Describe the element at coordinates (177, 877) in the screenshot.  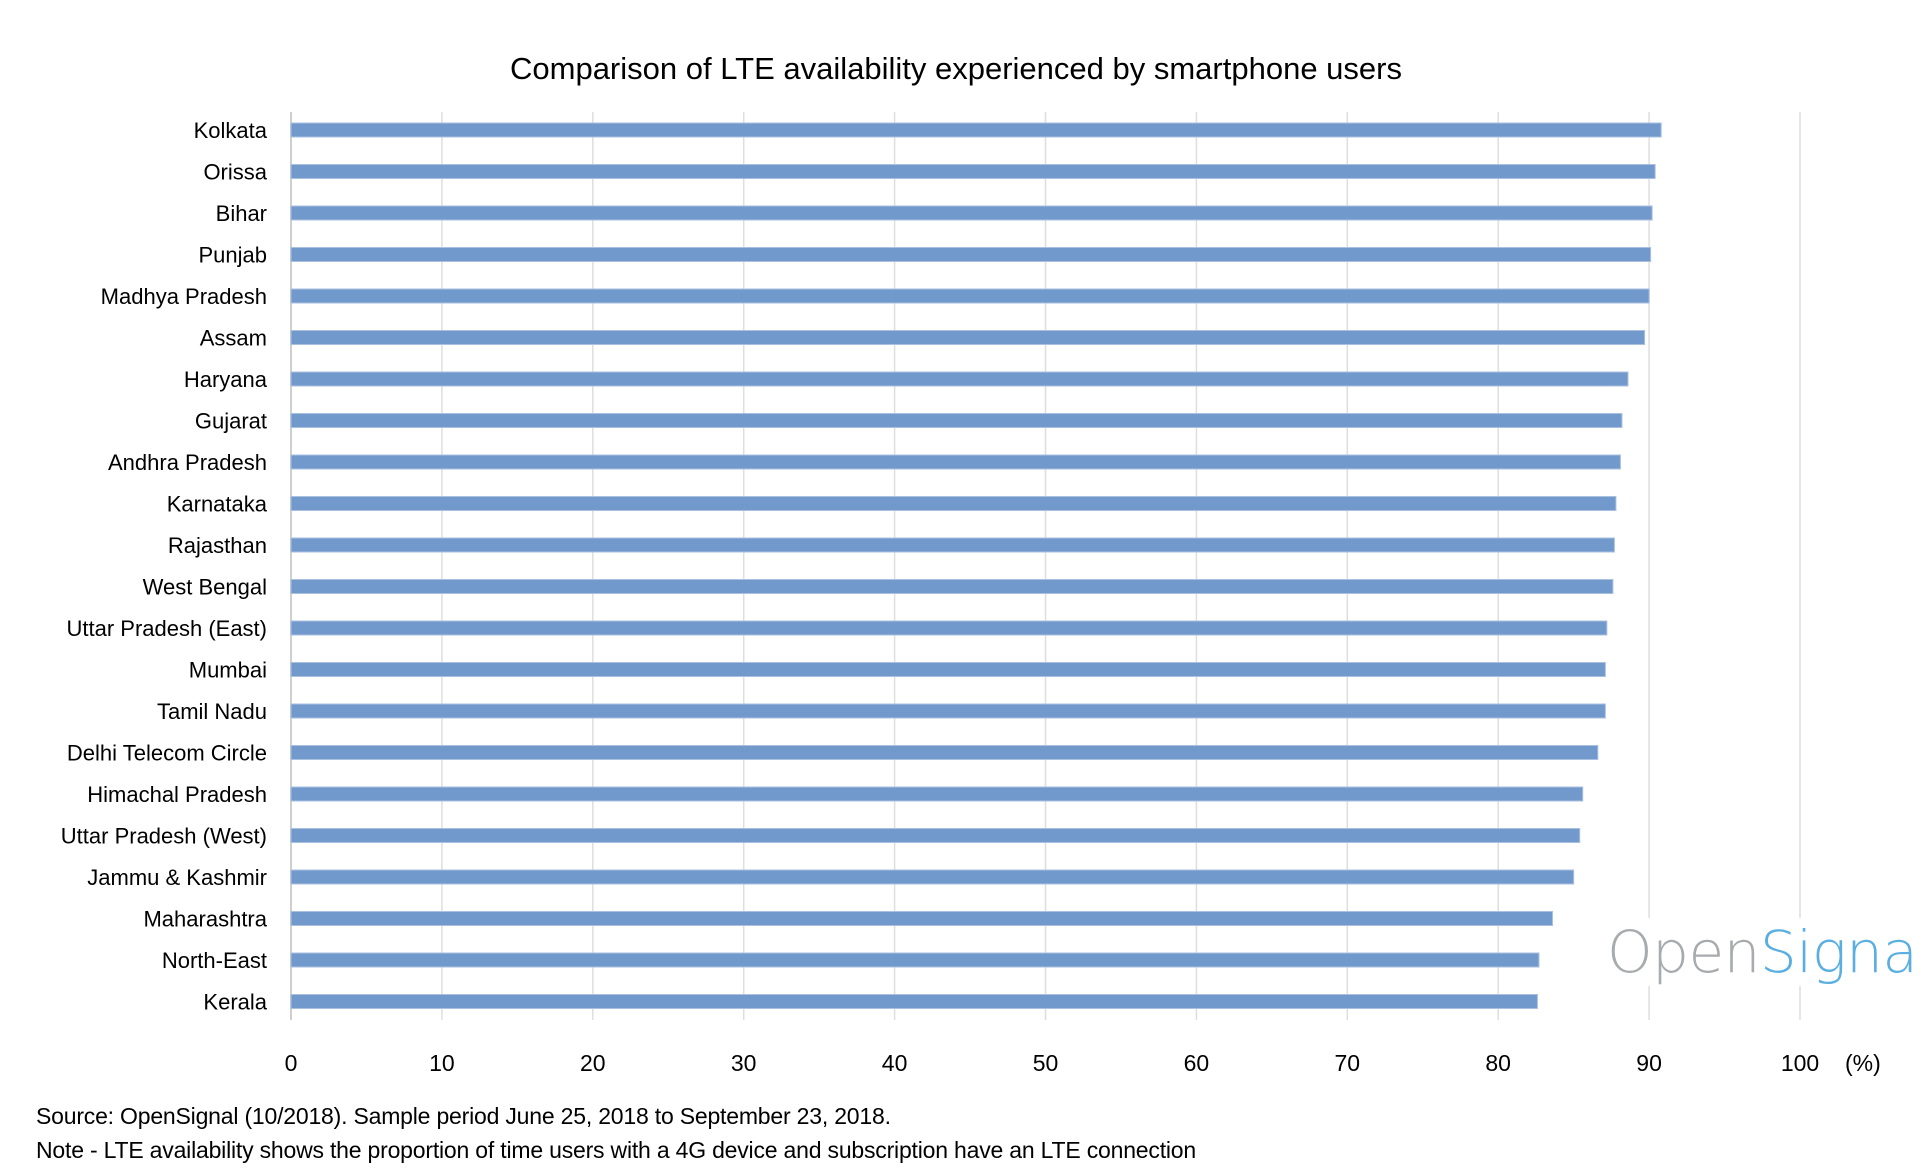
I see `category-label: Jammu & Kashmir` at that location.